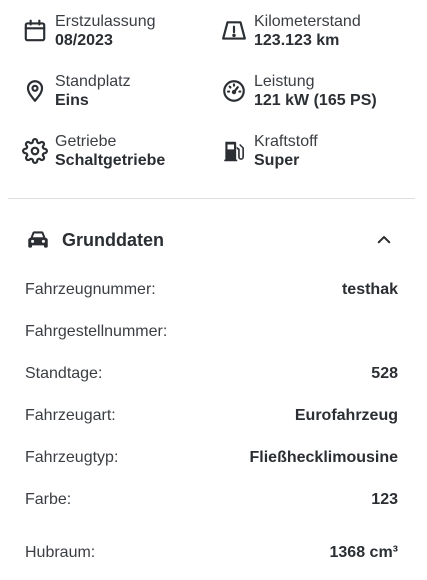 This screenshot has height=580, width=427. Describe the element at coordinates (284, 81) in the screenshot. I see `spec-label: Leistung` at that location.